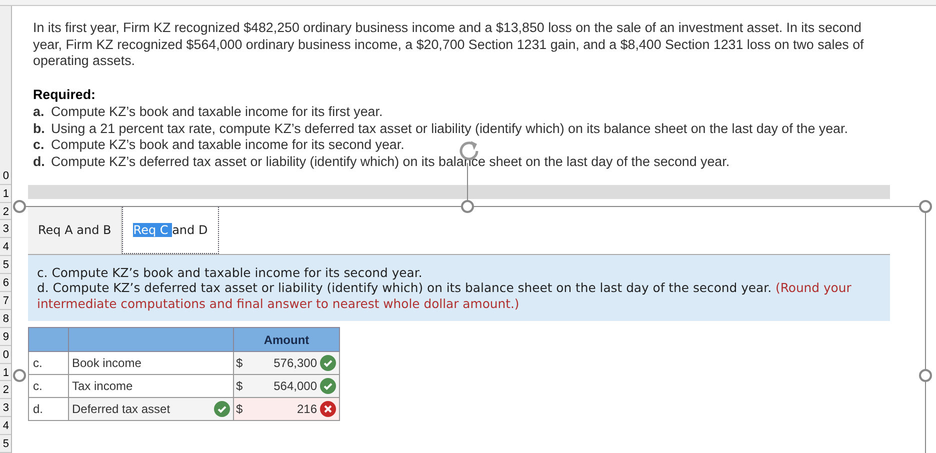 The height and width of the screenshot is (453, 936). Describe the element at coordinates (48, 340) in the screenshot. I see `header-cell` at that location.